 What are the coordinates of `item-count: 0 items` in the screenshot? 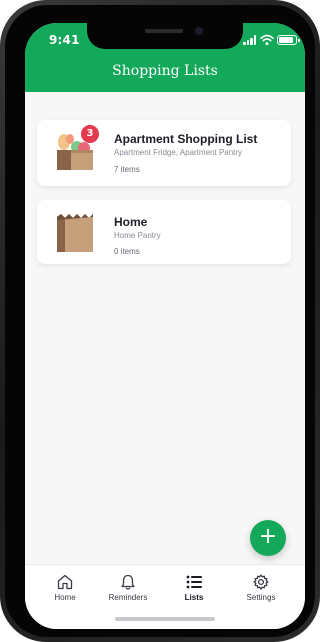 It's located at (127, 251).